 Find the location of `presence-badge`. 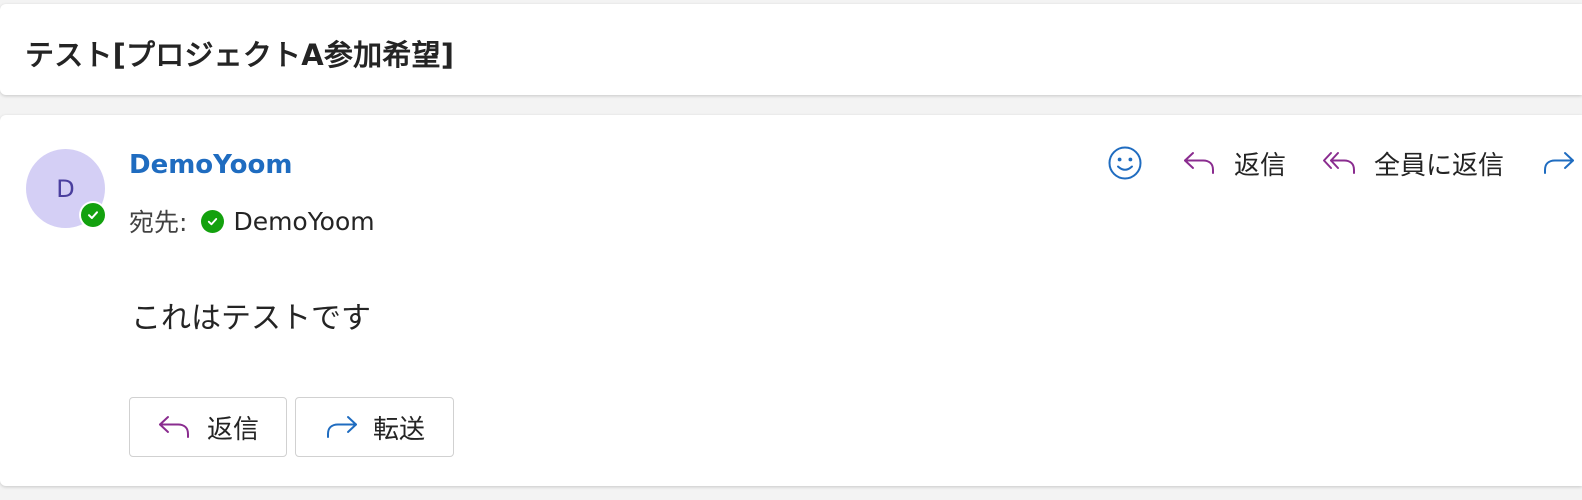

presence-badge is located at coordinates (93, 215).